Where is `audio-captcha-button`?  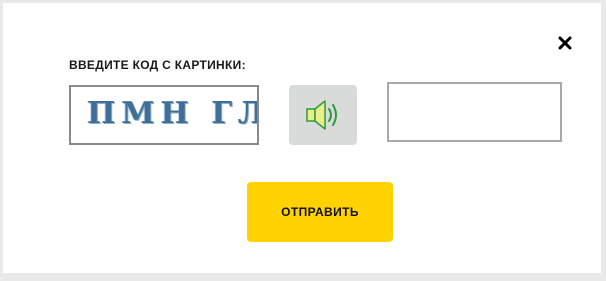
audio-captcha-button is located at coordinates (323, 115).